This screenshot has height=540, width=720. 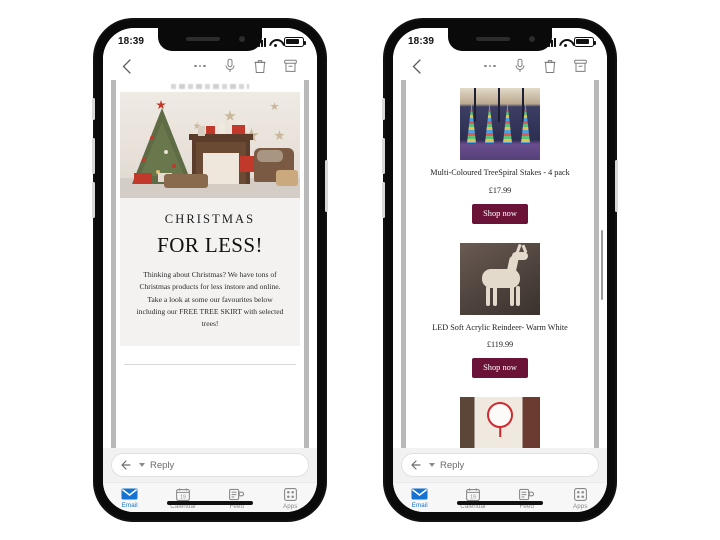 I want to click on scrollbar-thumb, so click(x=601, y=265).